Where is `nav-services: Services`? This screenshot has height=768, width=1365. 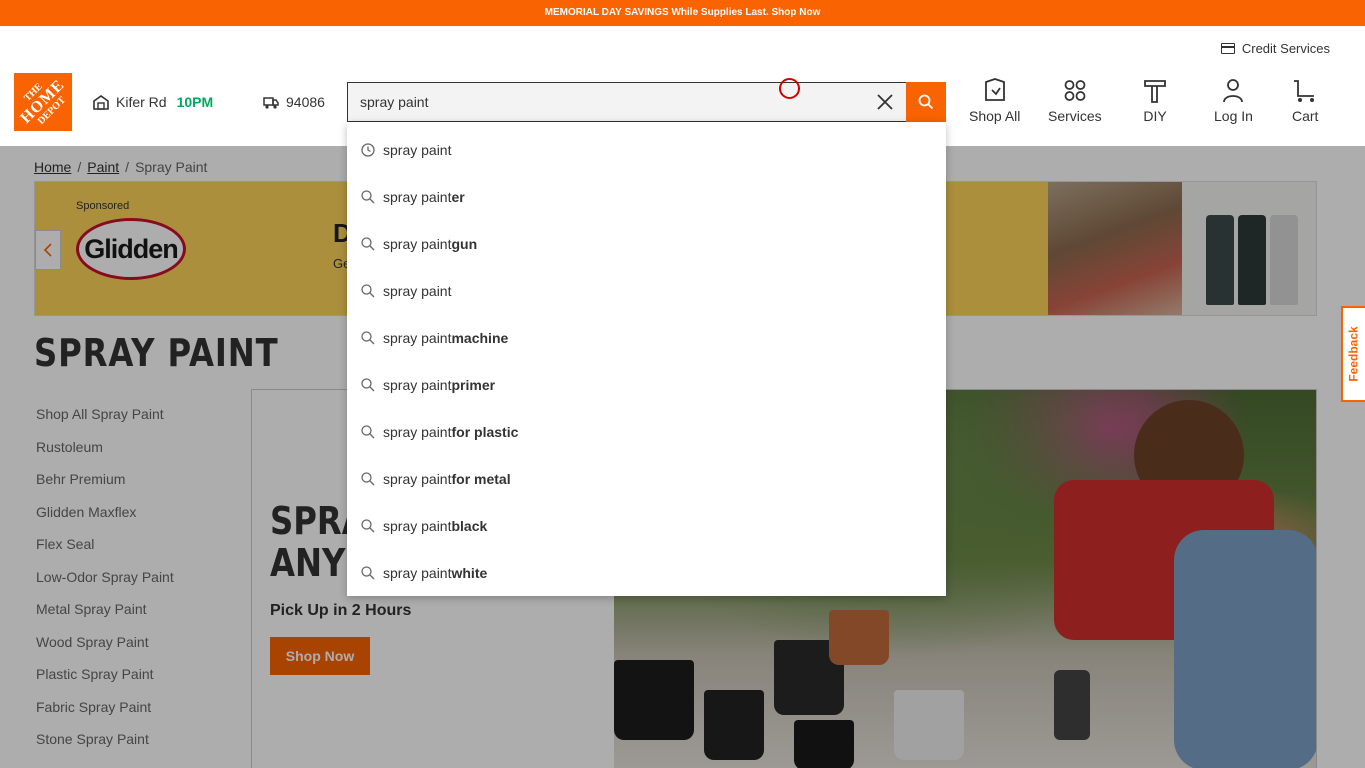
nav-services: Services is located at coordinates (1075, 101).